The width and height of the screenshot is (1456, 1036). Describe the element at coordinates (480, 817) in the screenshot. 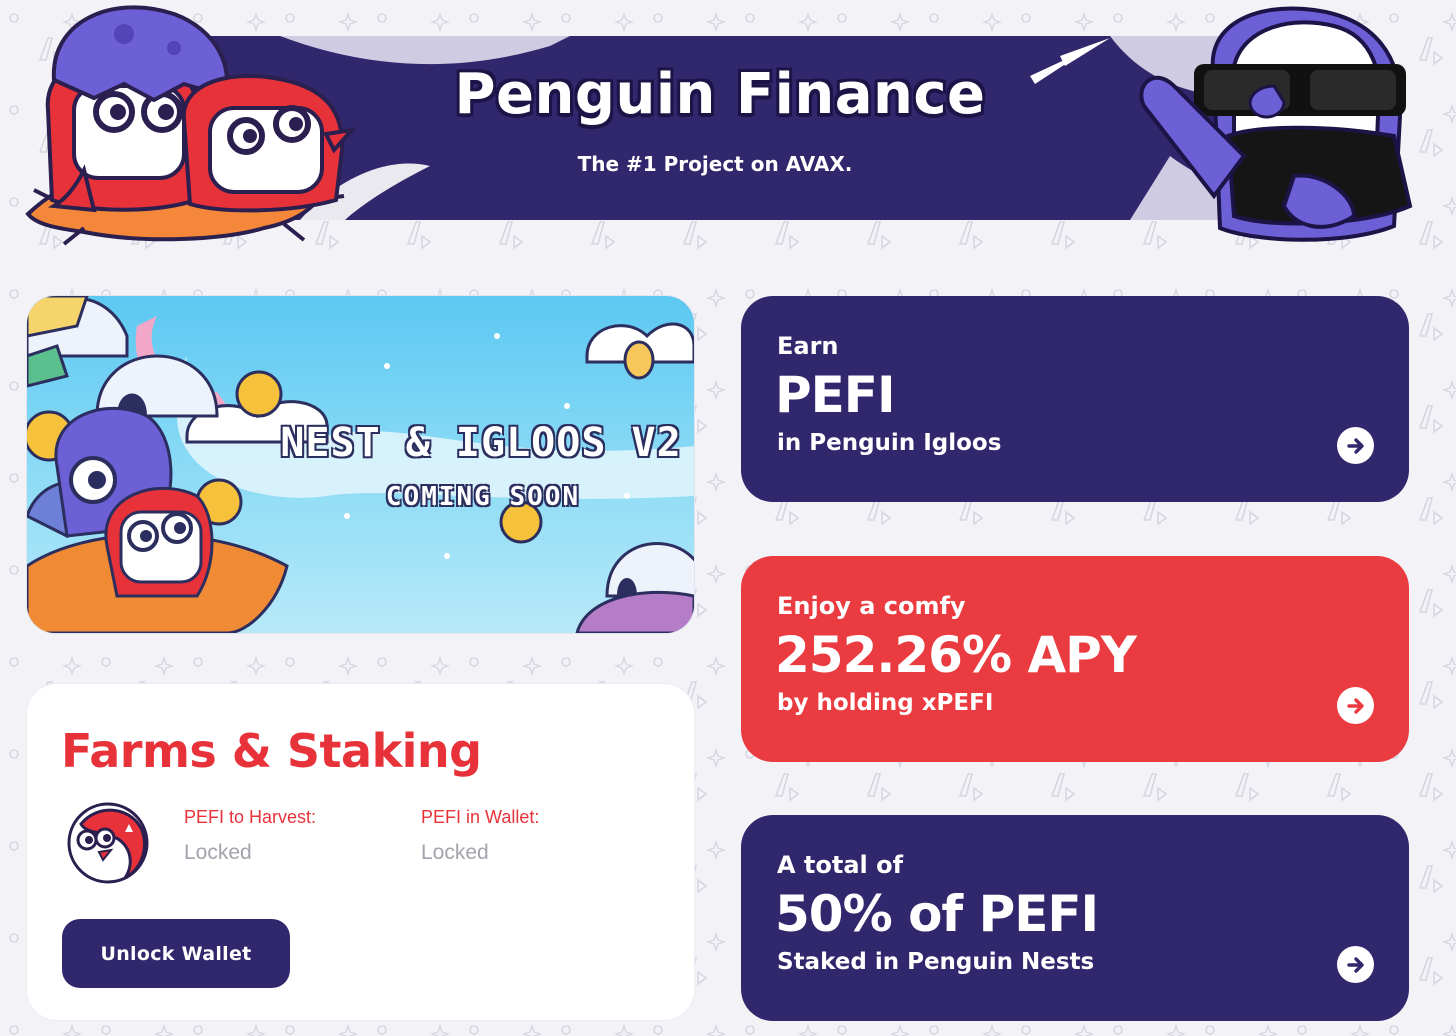

I see `pefi-wallet-label: PEFI in Wallet:` at that location.